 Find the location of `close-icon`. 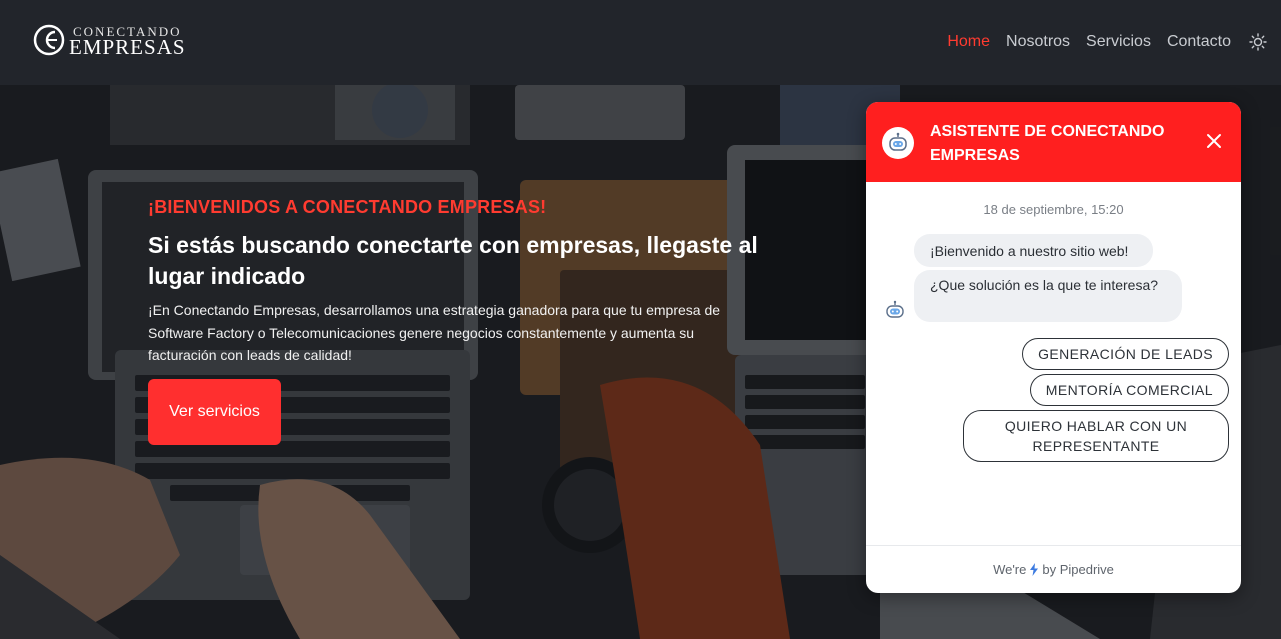

close-icon is located at coordinates (1214, 141).